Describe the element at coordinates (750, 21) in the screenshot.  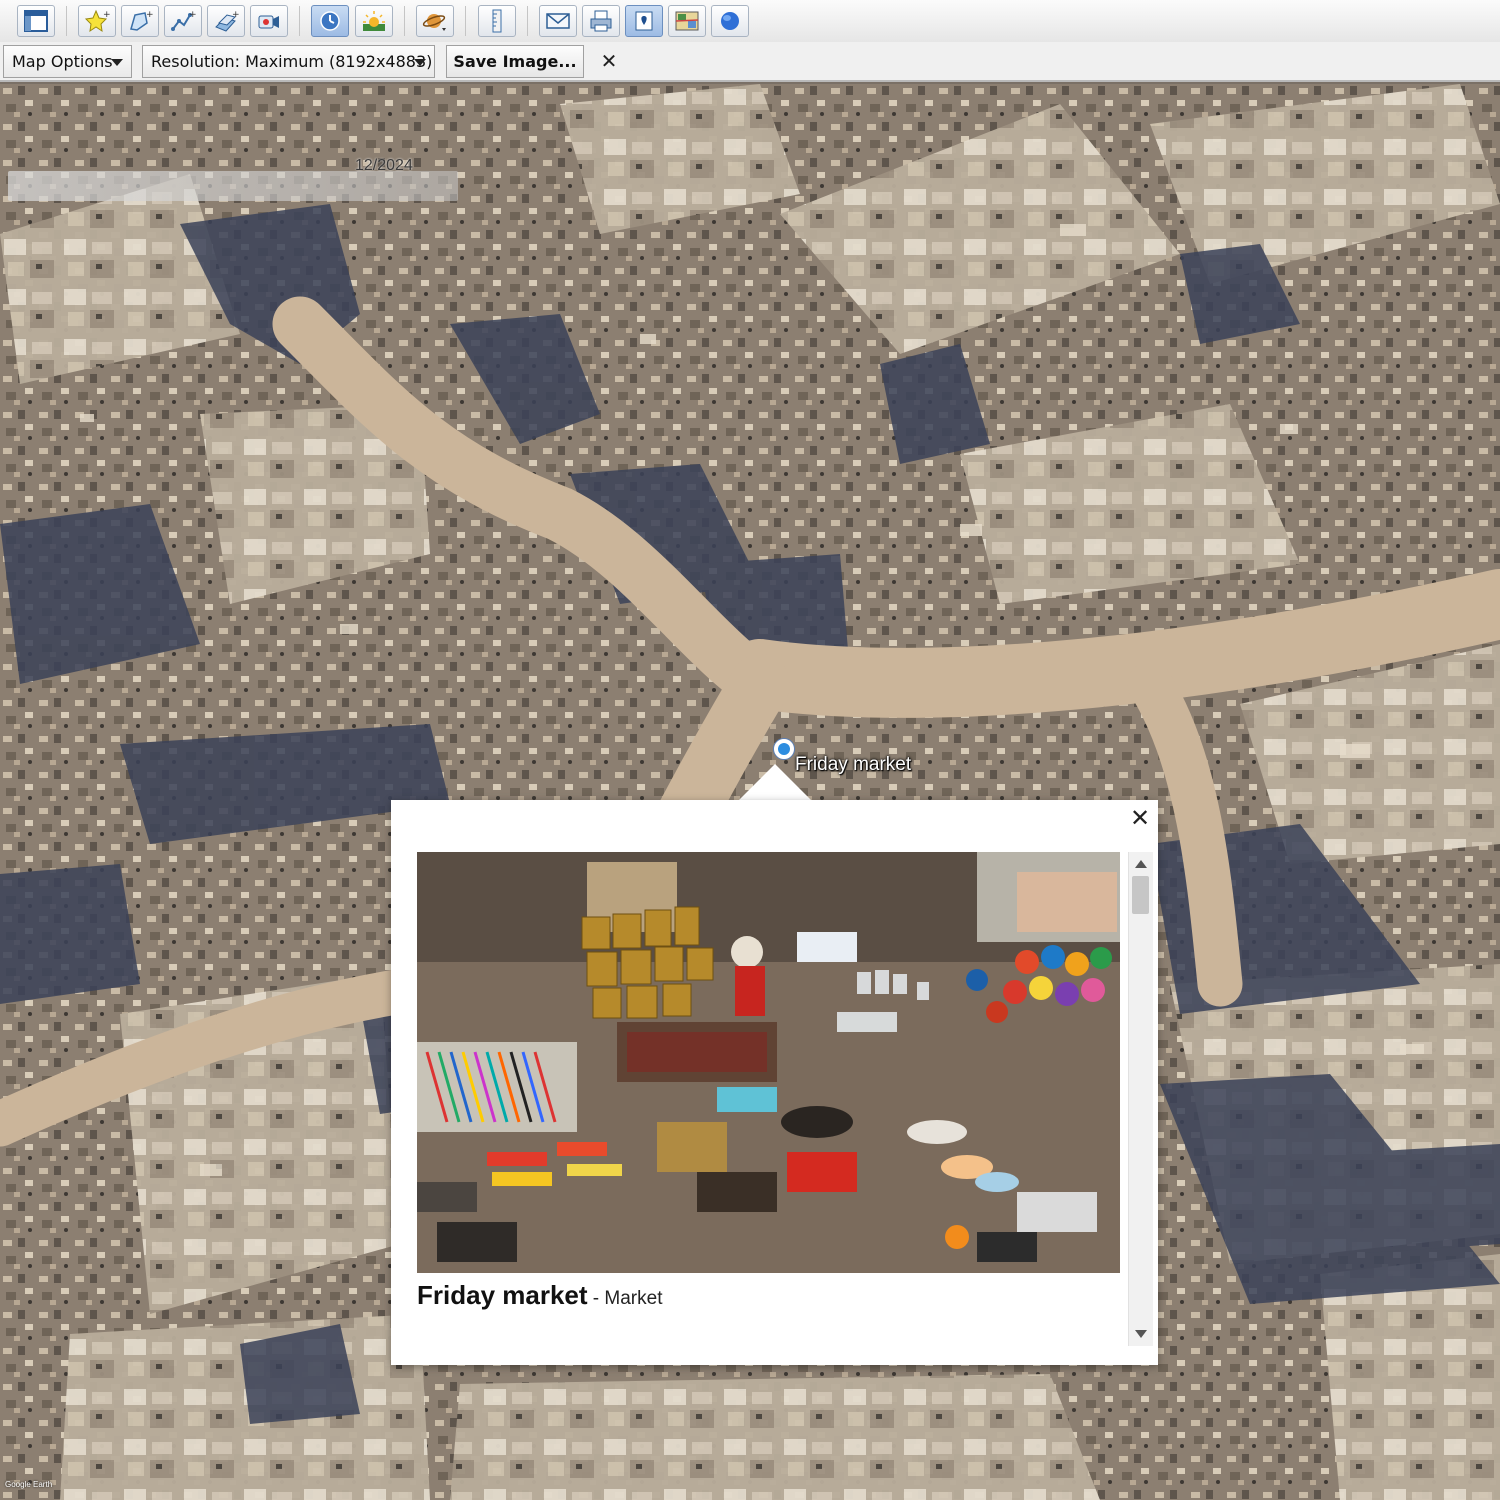
I see `main-toolbar: + + + +` at that location.